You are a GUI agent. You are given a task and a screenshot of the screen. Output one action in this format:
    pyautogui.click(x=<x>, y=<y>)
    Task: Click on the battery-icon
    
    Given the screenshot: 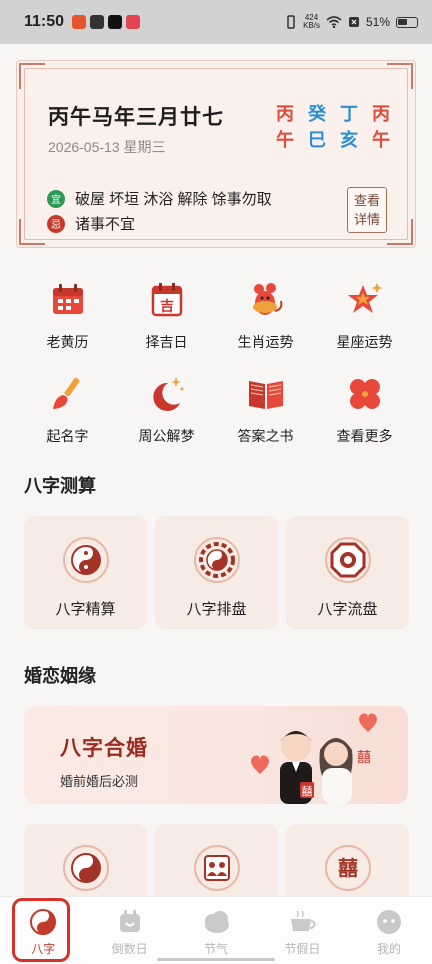 What is the action you would take?
    pyautogui.click(x=407, y=22)
    